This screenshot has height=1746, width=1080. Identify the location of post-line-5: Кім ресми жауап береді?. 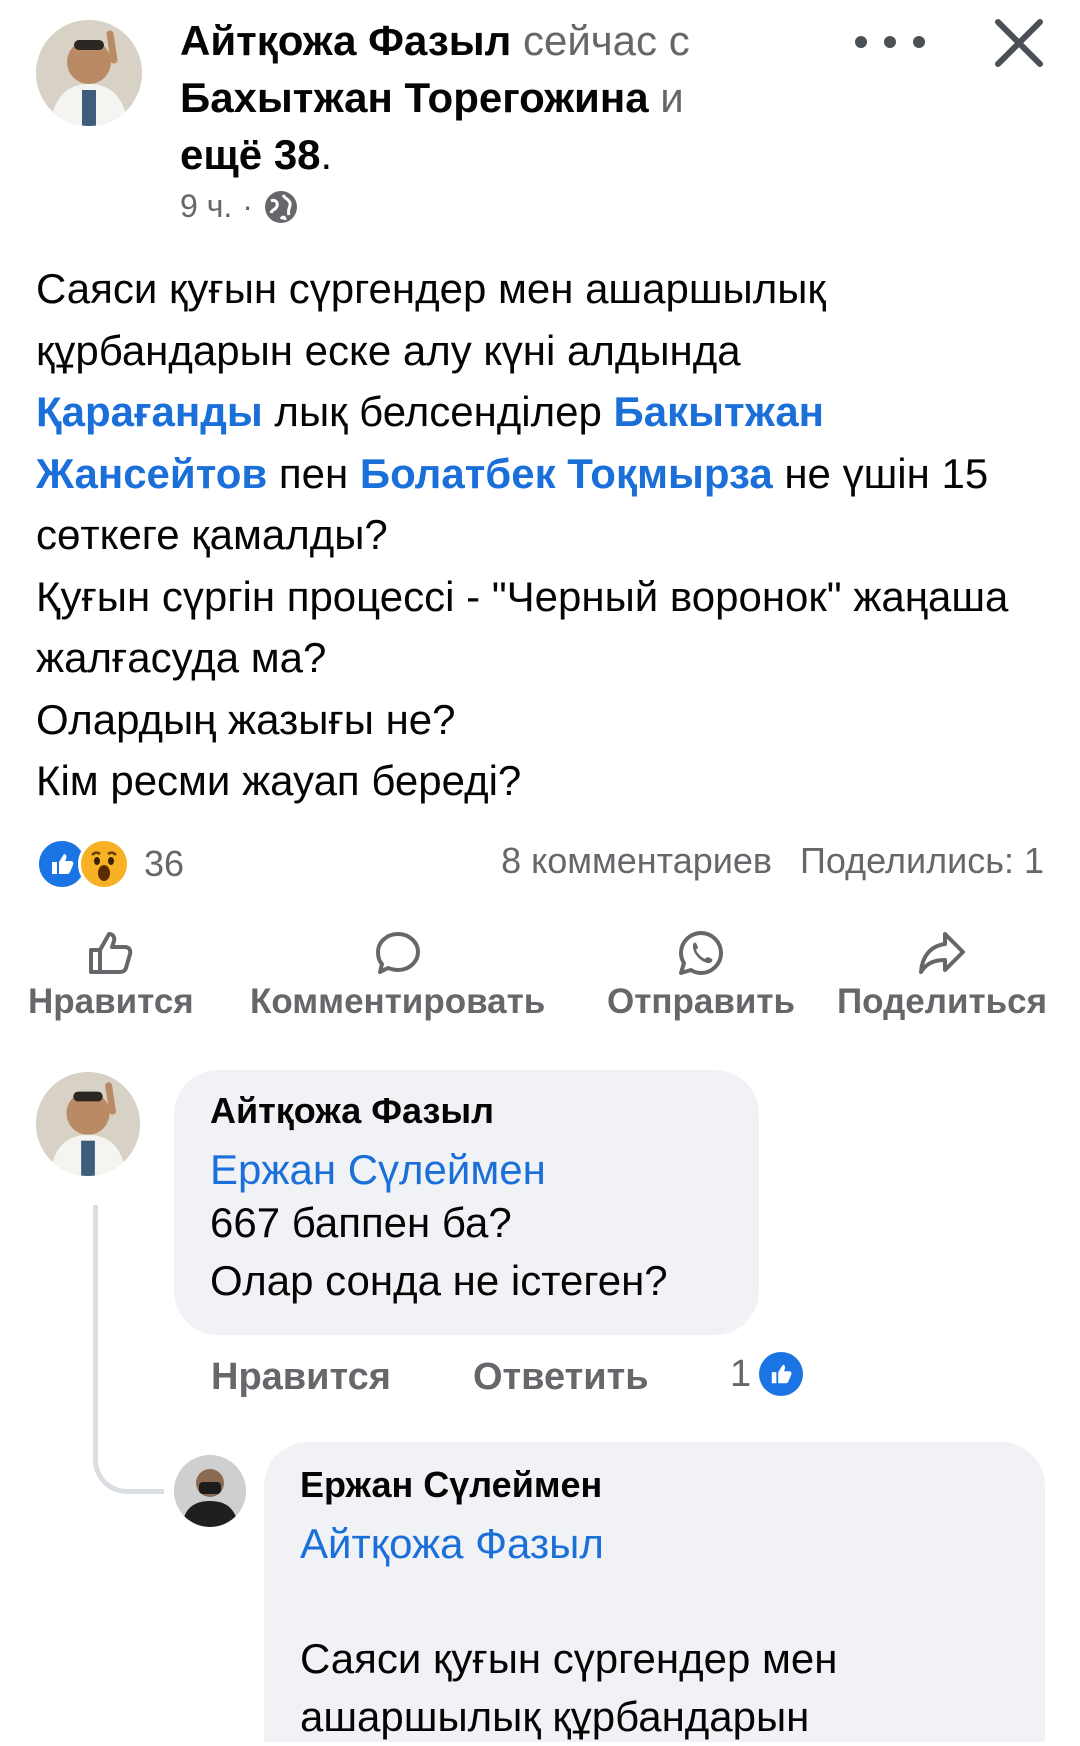
(279, 780).